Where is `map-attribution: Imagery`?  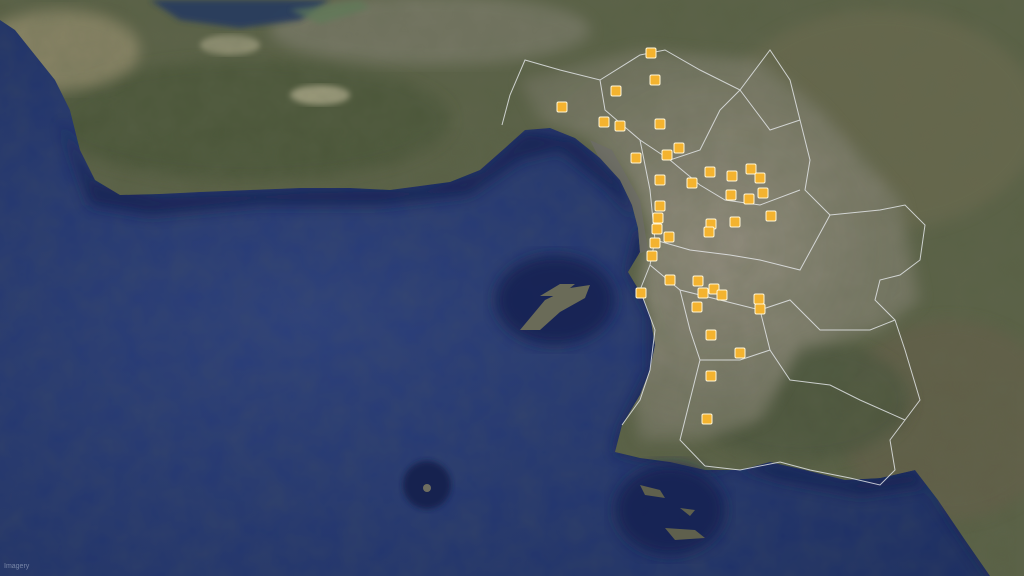
map-attribution: Imagery is located at coordinates (17, 566).